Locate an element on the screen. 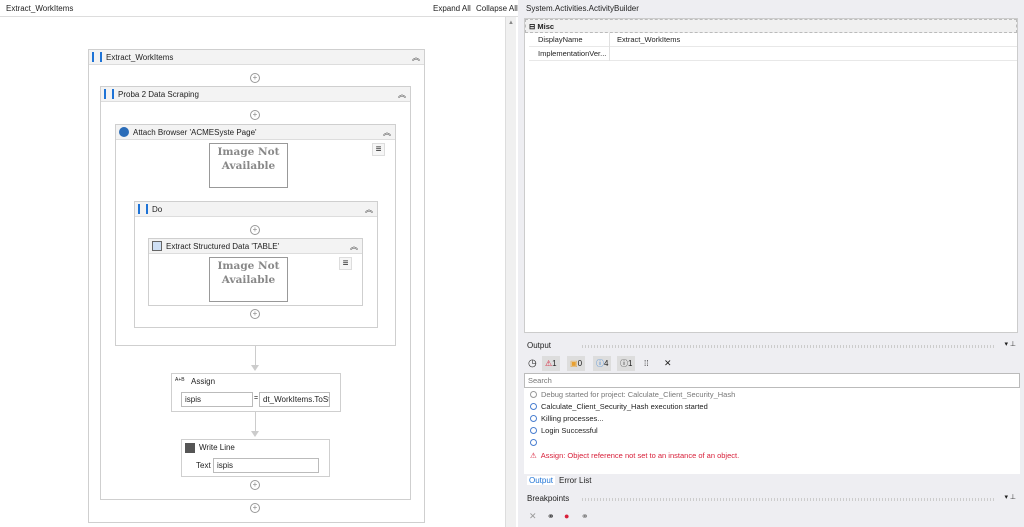 The height and width of the screenshot is (527, 1024). table-icon is located at coordinates (157, 246).